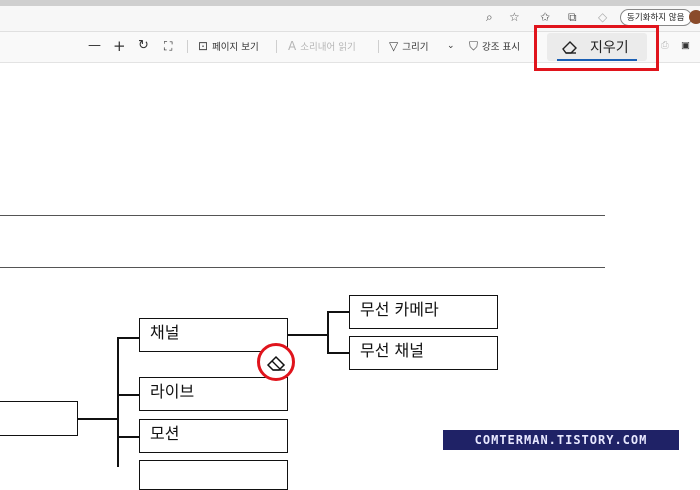  What do you see at coordinates (394, 46) in the screenshot?
I see `draw-icon: ▽` at bounding box center [394, 46].